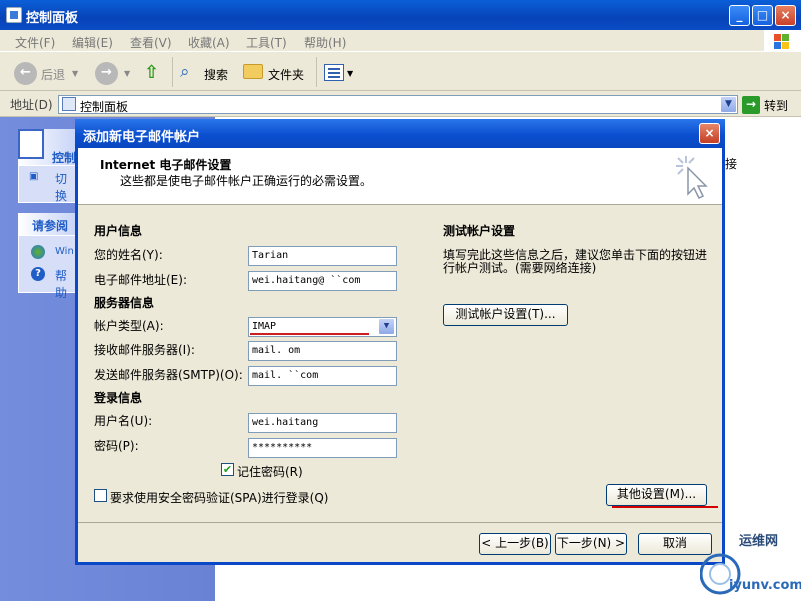  Describe the element at coordinates (100, 495) in the screenshot. I see `spa-checkbox` at that location.